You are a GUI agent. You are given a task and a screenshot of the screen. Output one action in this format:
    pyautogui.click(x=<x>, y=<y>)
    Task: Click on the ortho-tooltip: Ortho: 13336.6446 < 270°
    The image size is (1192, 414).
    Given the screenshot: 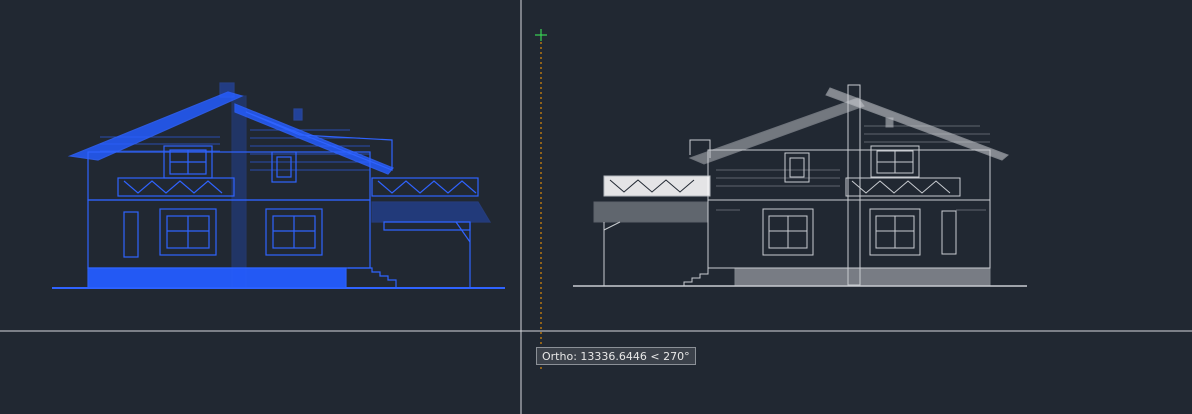 What is the action you would take?
    pyautogui.click(x=616, y=356)
    